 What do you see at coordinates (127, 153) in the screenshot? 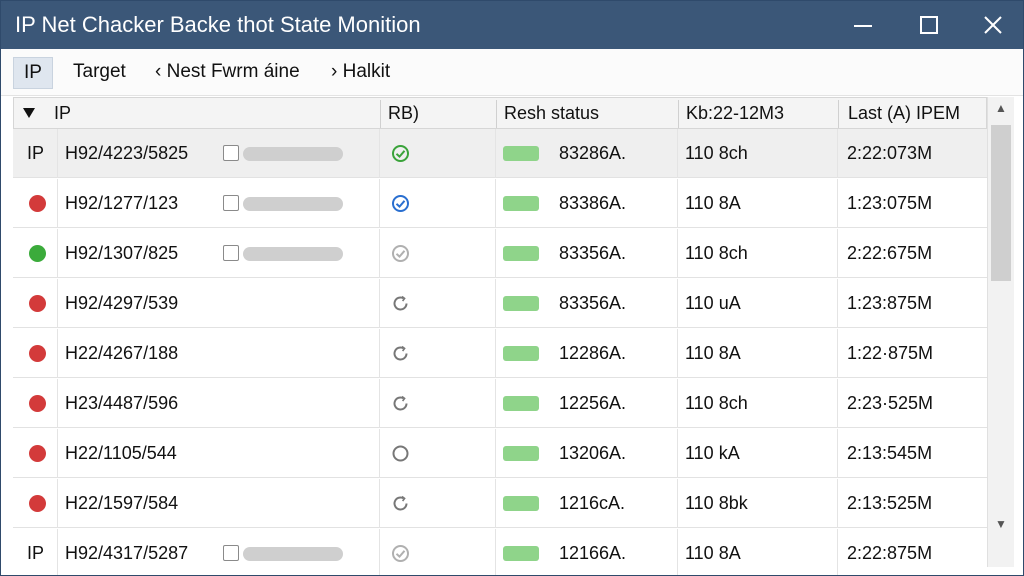
I see `ip-address: H92/4223/5825` at bounding box center [127, 153].